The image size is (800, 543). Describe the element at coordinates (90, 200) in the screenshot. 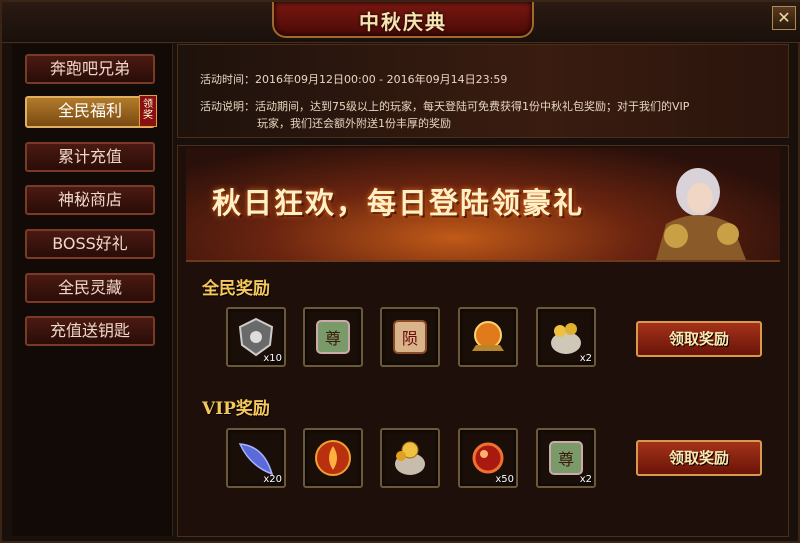

I see `sidebar-item-shenmi-shangdian: 神秘商店` at that location.